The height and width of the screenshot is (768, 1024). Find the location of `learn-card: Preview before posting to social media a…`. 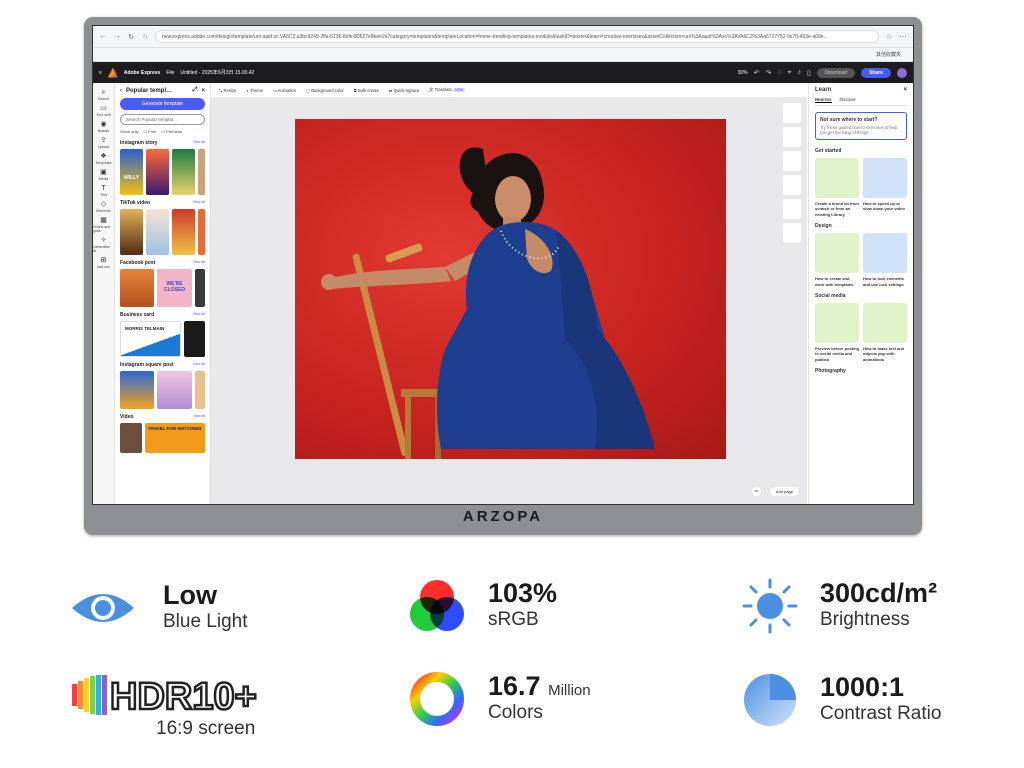

learn-card: Preview before posting to social media a… is located at coordinates (837, 332).